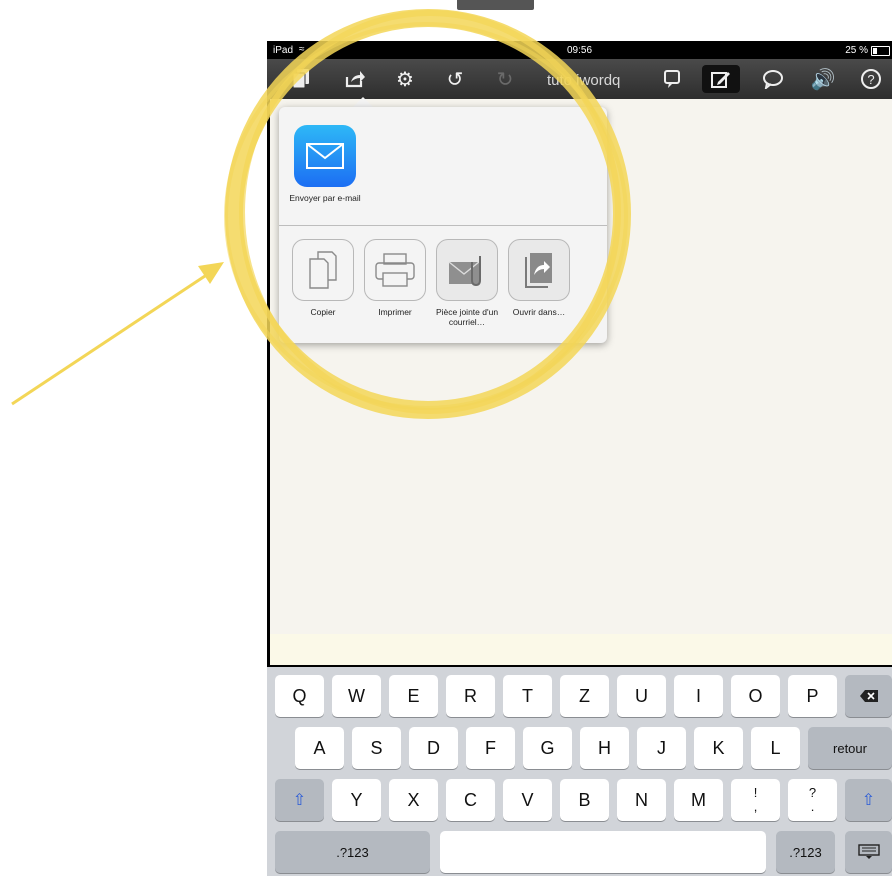 The height and width of the screenshot is (876, 892). Describe the element at coordinates (603, 852) in the screenshot. I see `space-key` at that location.